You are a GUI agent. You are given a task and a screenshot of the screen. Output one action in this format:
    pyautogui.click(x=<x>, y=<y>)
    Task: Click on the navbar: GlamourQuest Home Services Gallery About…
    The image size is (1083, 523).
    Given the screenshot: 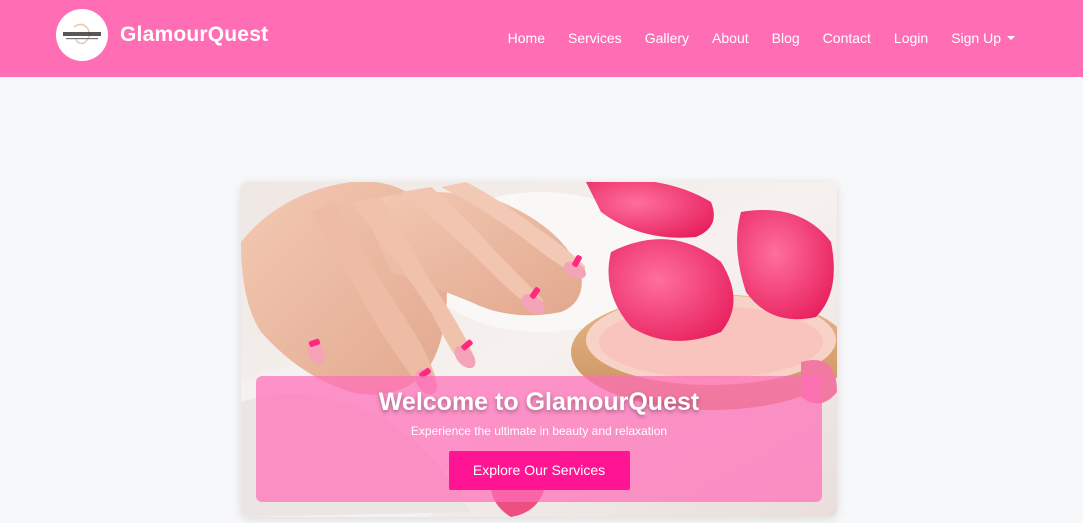 What is the action you would take?
    pyautogui.click(x=541, y=38)
    